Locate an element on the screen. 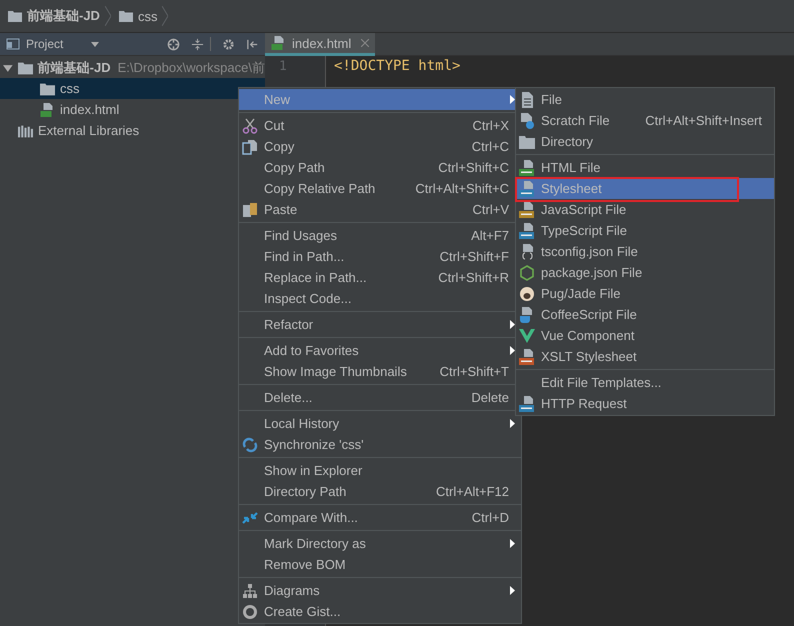 The height and width of the screenshot is (626, 794). tree-item: 前端基础-JD E:\Dropbox\workspace\前 is located at coordinates (132, 67).